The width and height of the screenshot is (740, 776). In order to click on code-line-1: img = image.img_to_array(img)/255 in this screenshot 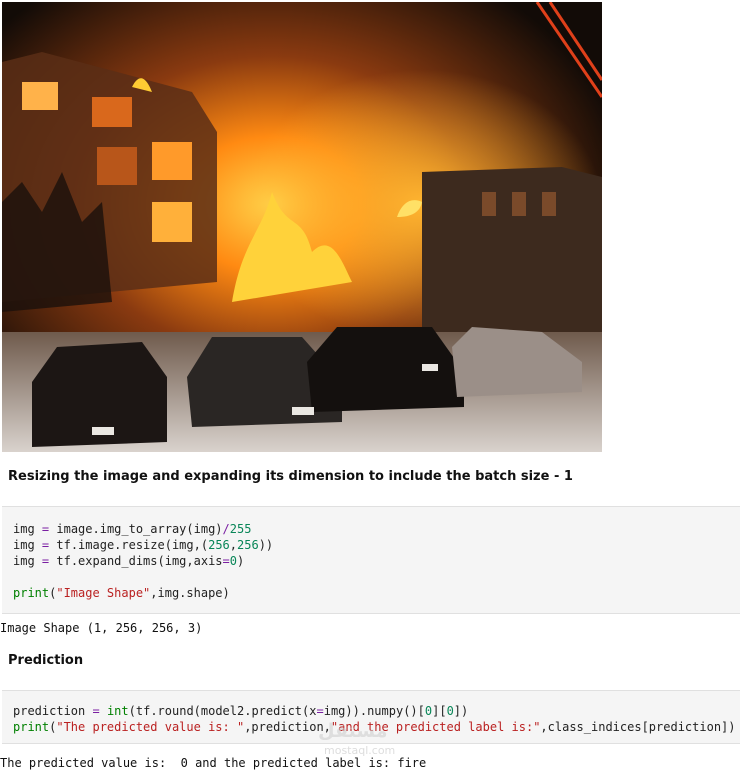, I will do `click(132, 529)`.